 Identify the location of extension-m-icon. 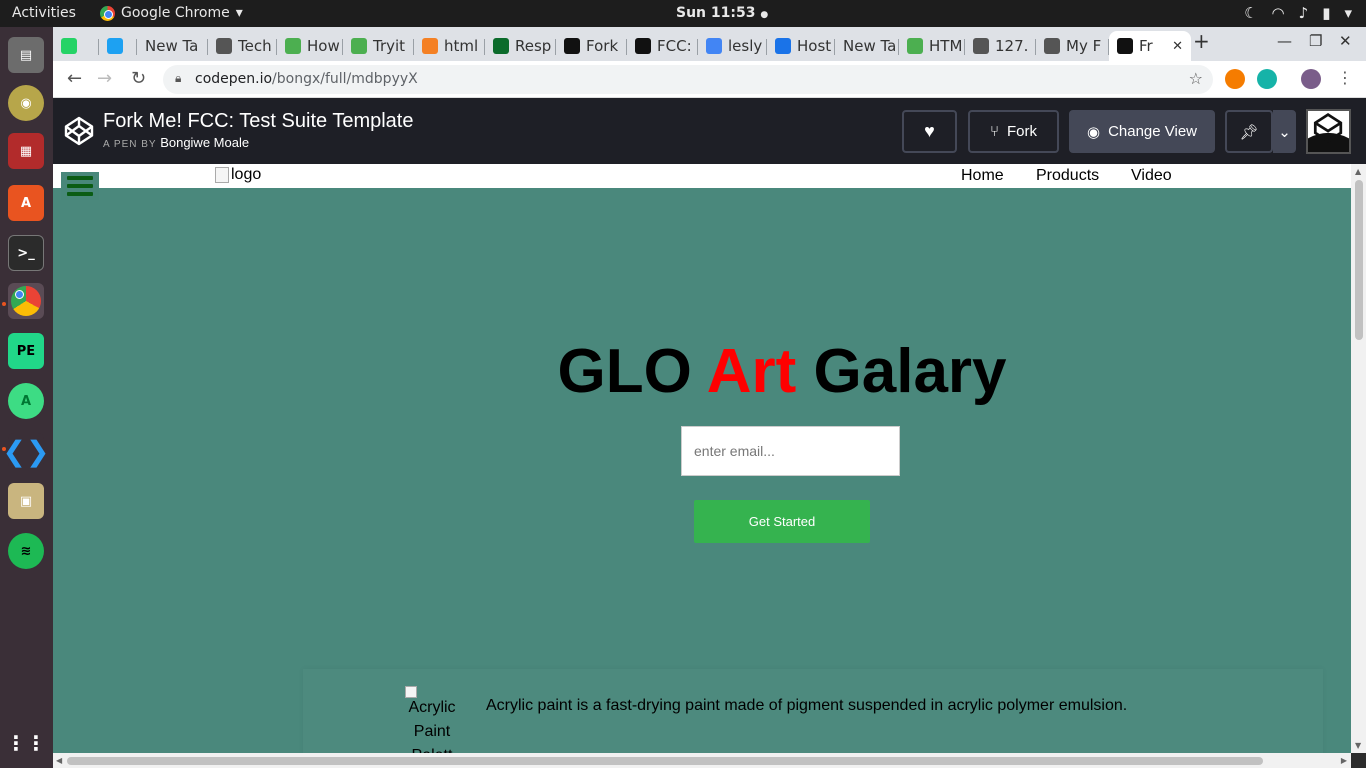
(1267, 79).